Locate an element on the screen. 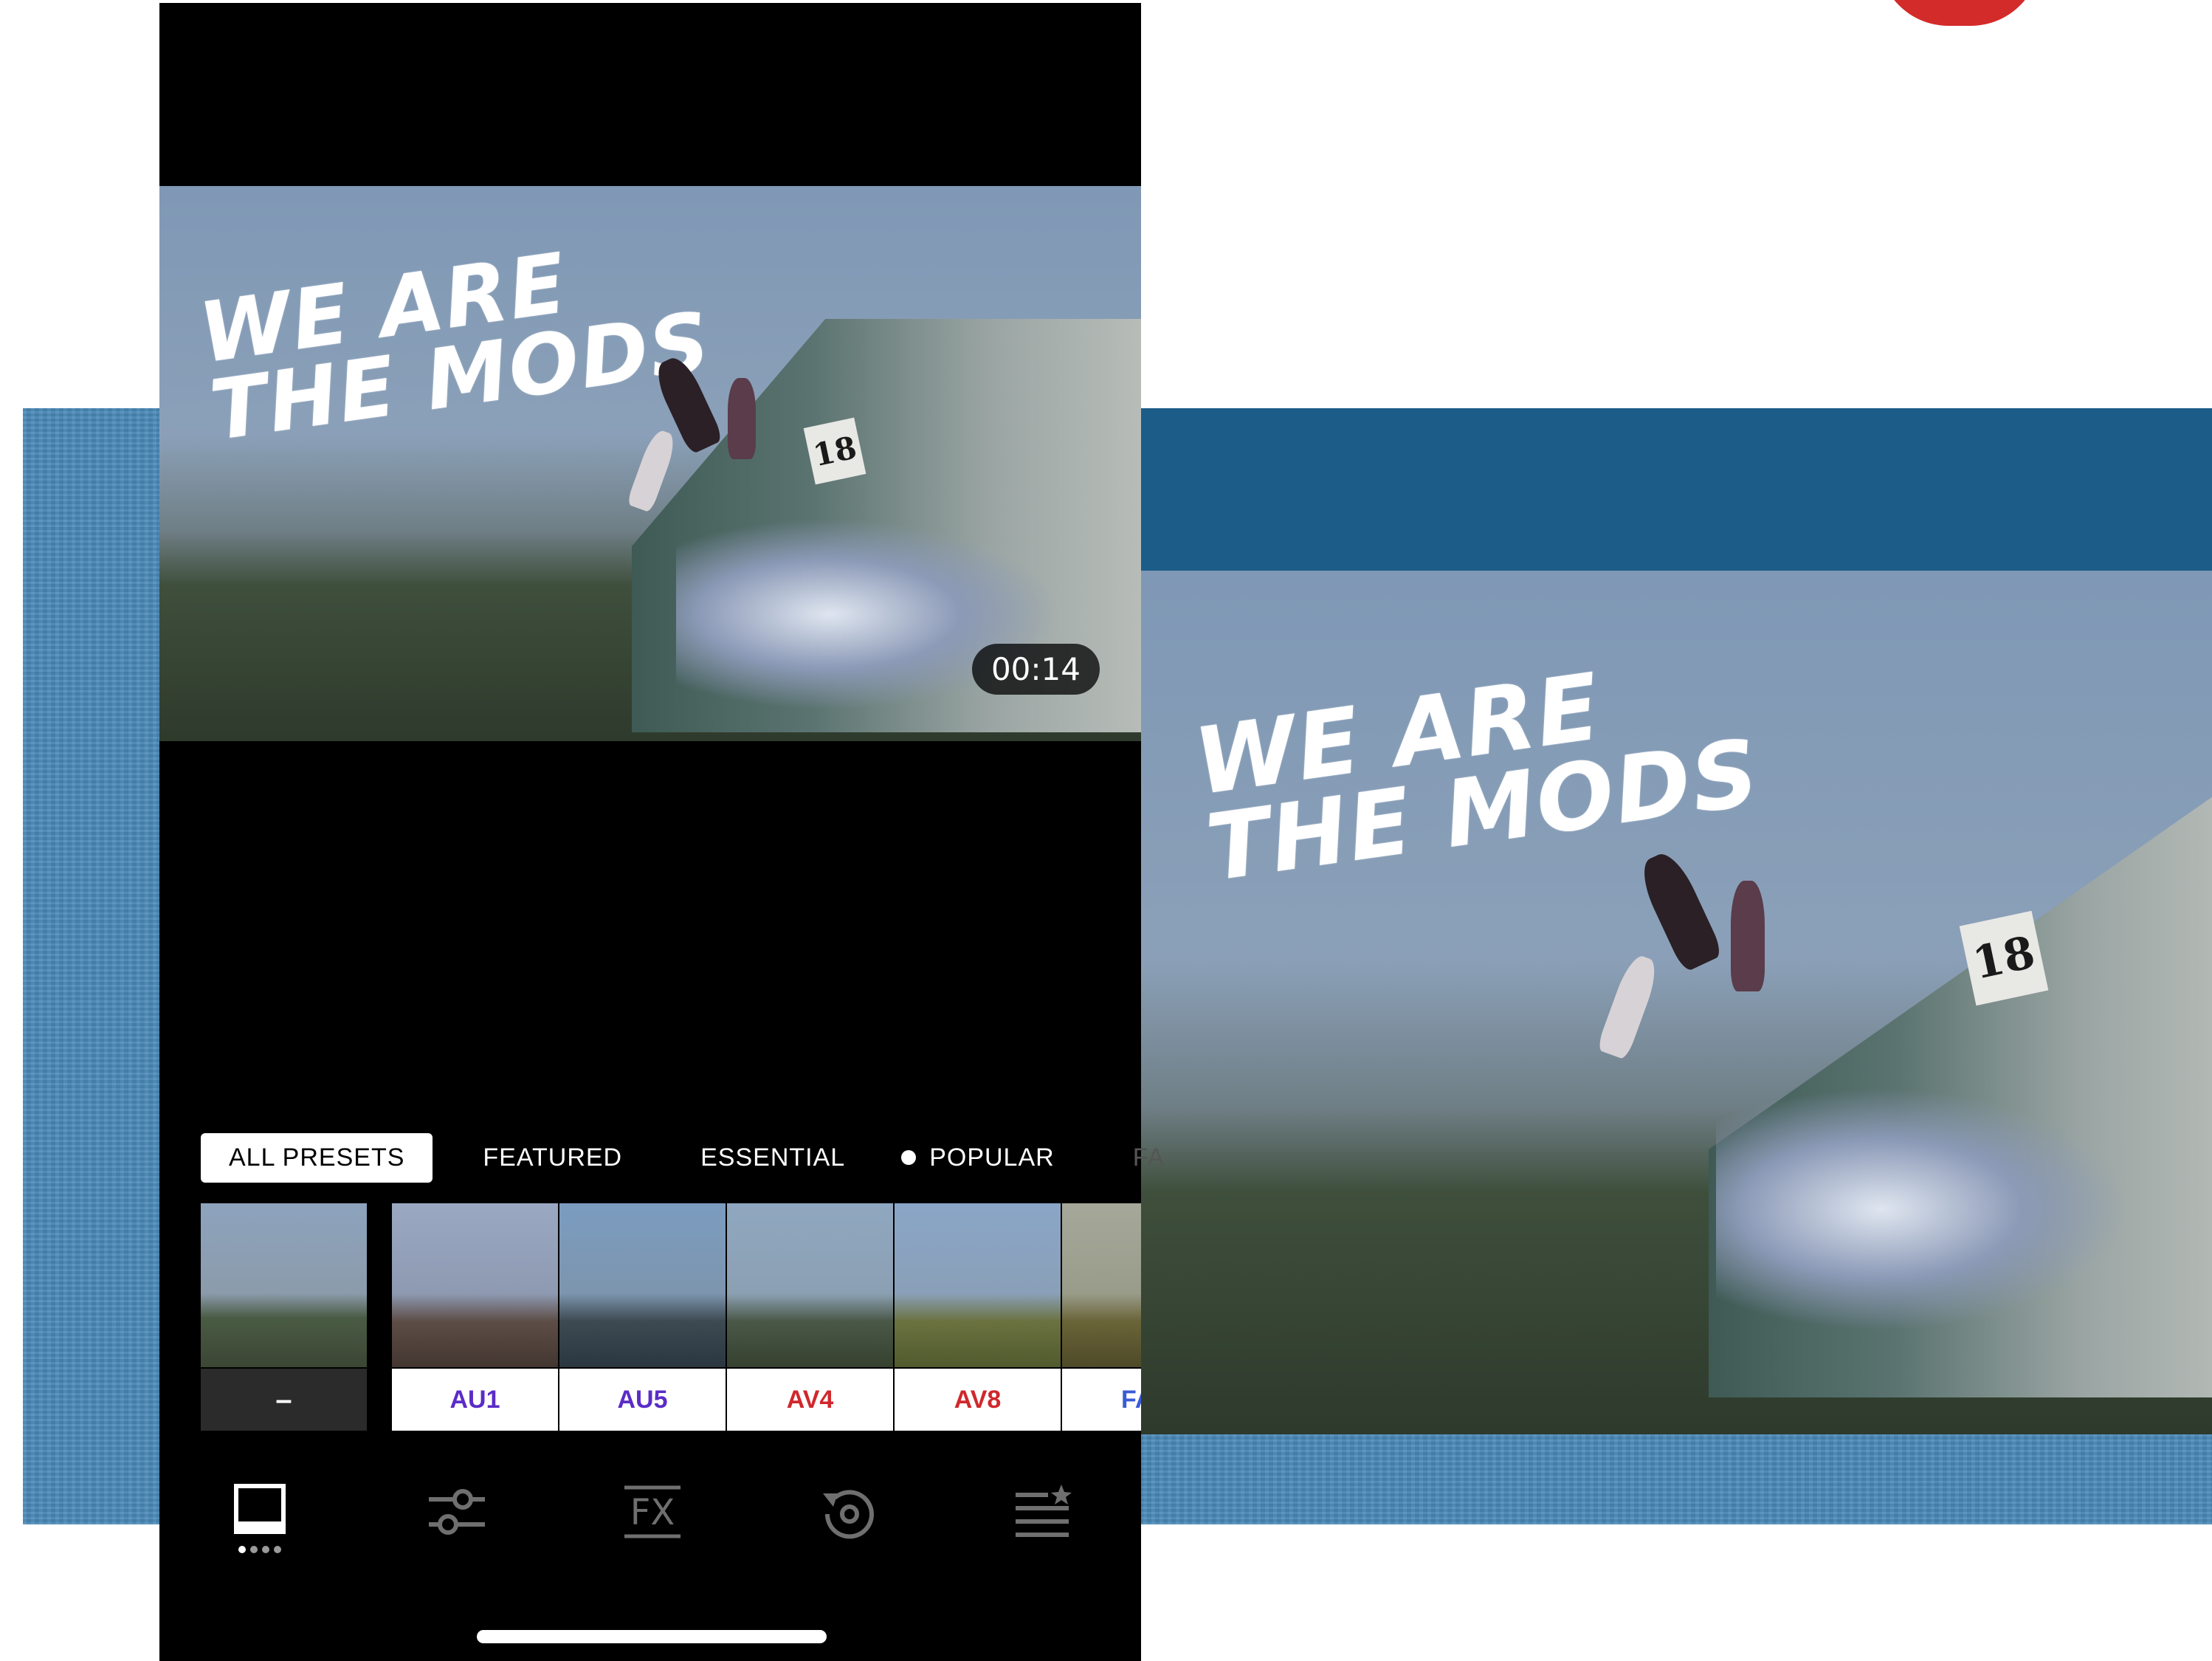 This screenshot has width=2212, height=1661. tab-all-presets: ALL PRESETS is located at coordinates (317, 1157).